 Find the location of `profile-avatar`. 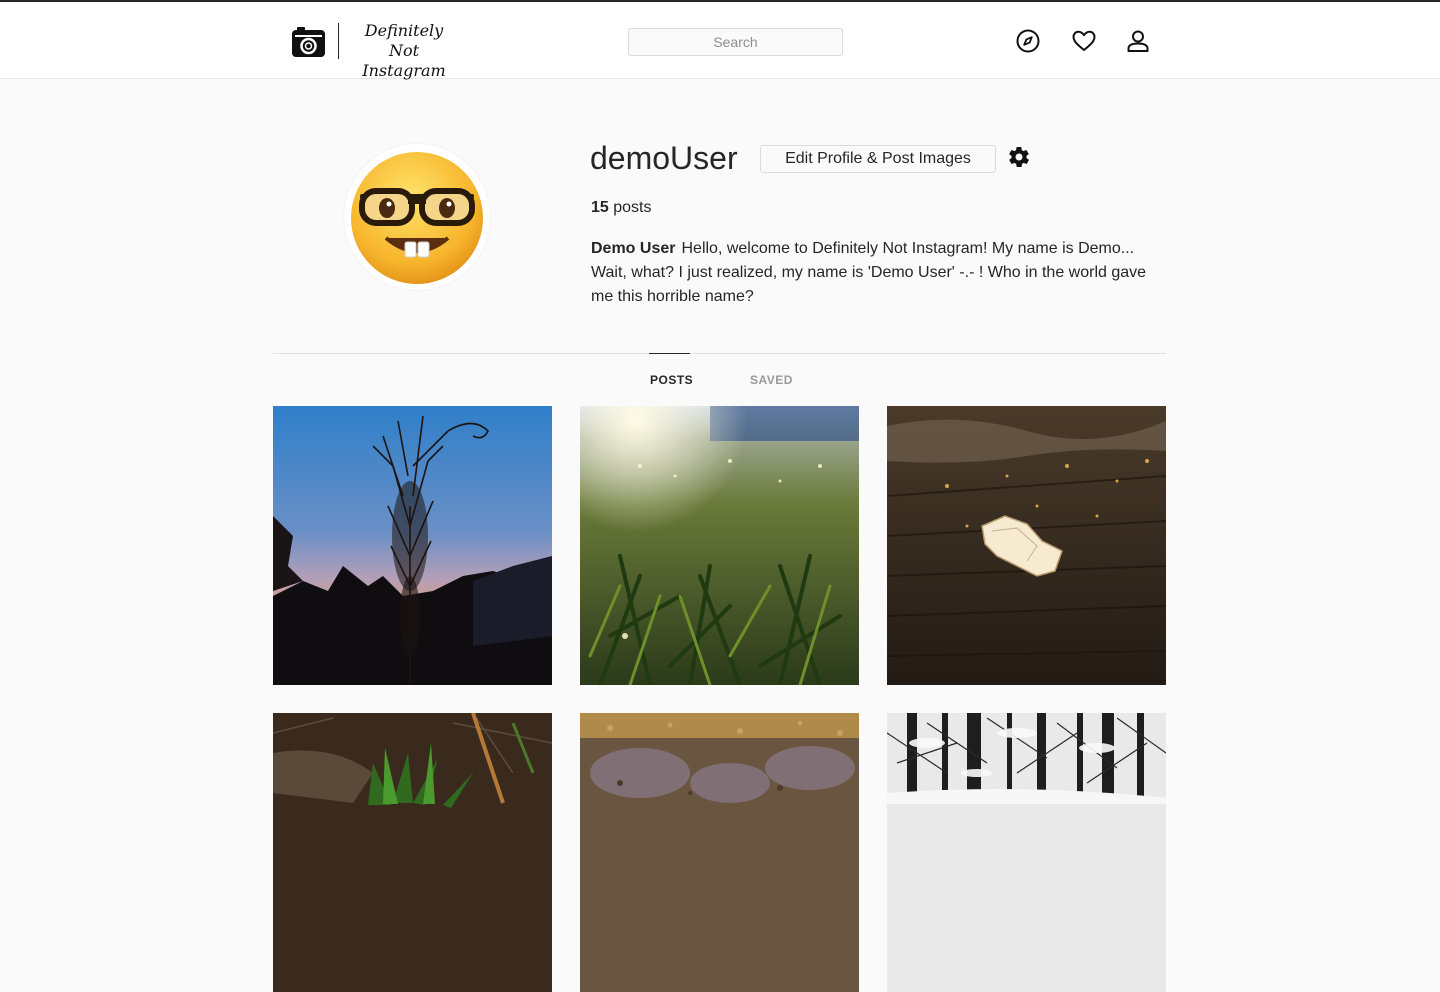

profile-avatar is located at coordinates (417, 217).